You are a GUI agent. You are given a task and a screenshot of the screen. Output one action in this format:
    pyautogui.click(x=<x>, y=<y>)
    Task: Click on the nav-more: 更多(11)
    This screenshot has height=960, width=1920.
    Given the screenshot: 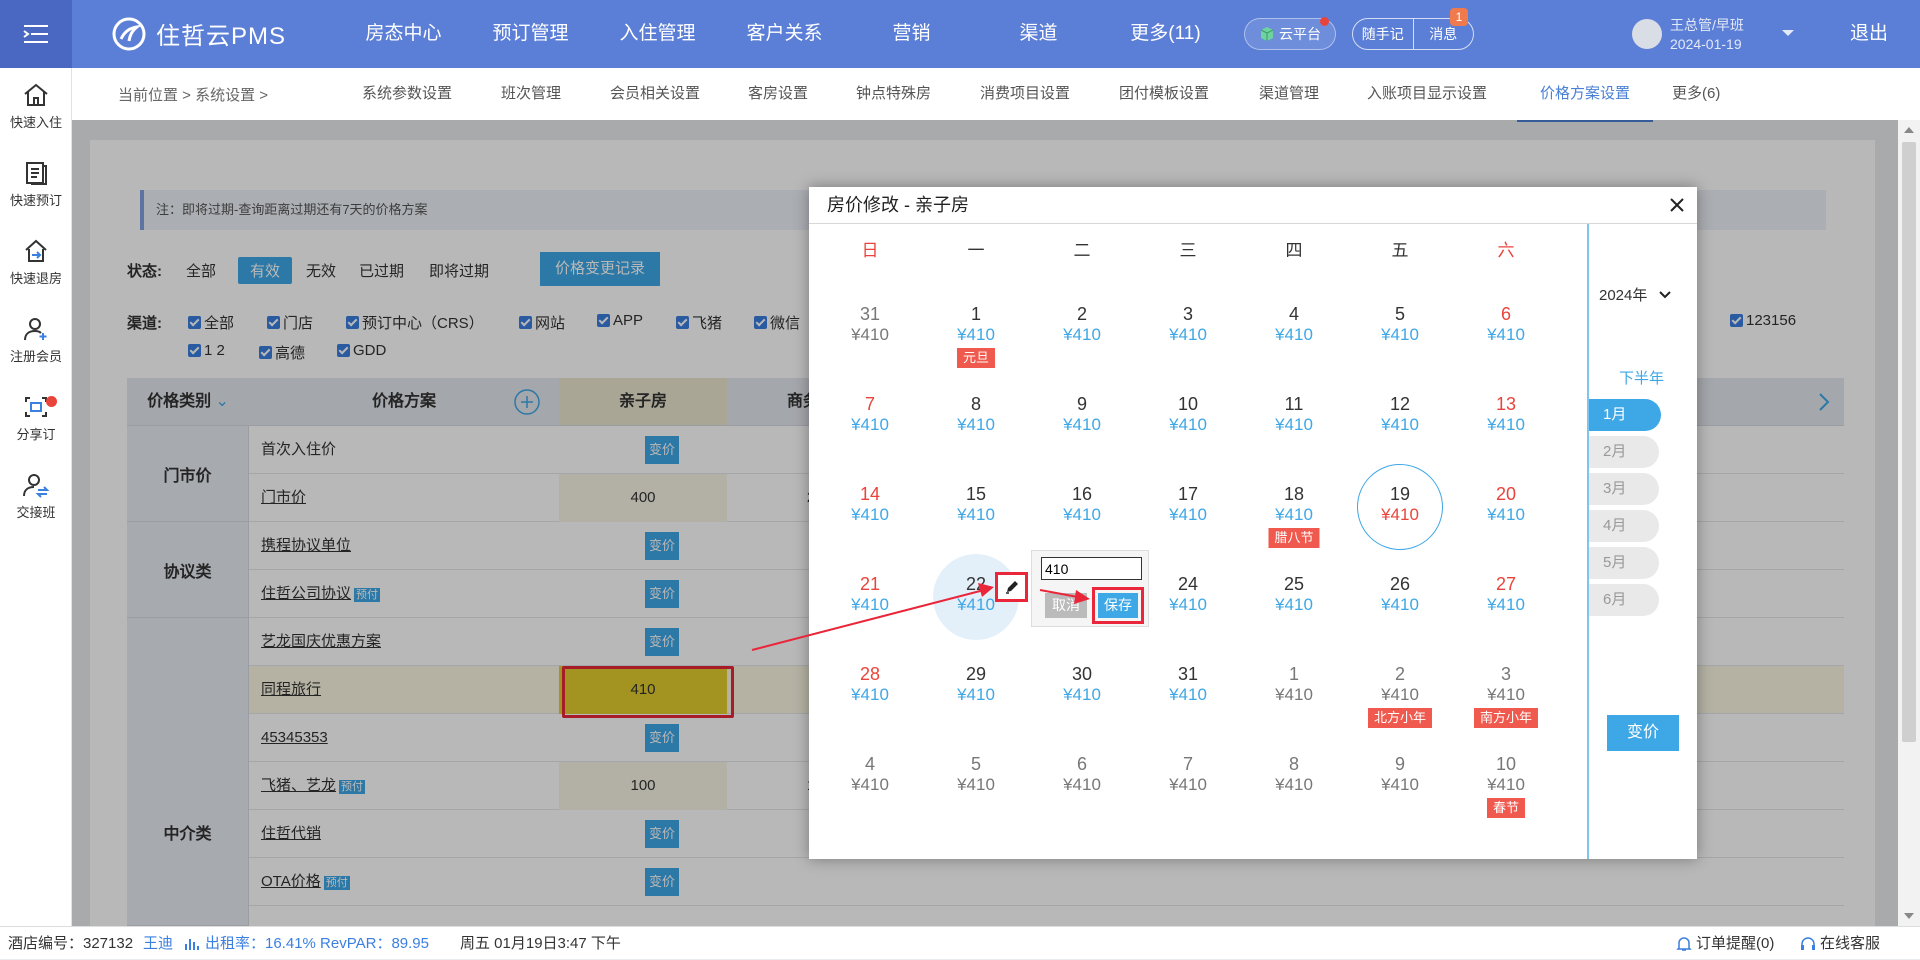 What is the action you would take?
    pyautogui.click(x=1165, y=34)
    